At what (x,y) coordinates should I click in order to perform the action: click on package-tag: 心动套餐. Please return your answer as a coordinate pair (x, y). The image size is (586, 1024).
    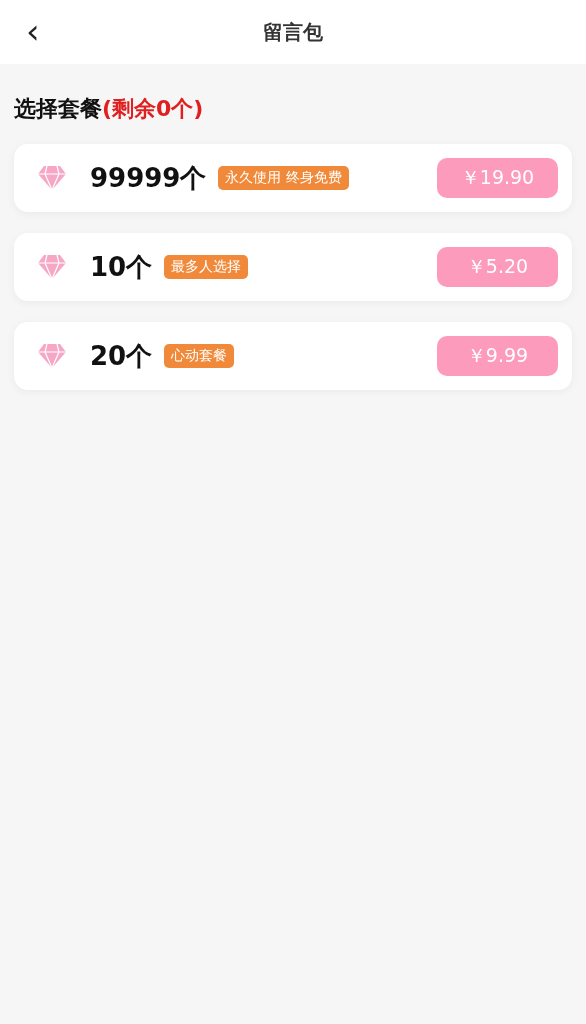
    Looking at the image, I should click on (199, 356).